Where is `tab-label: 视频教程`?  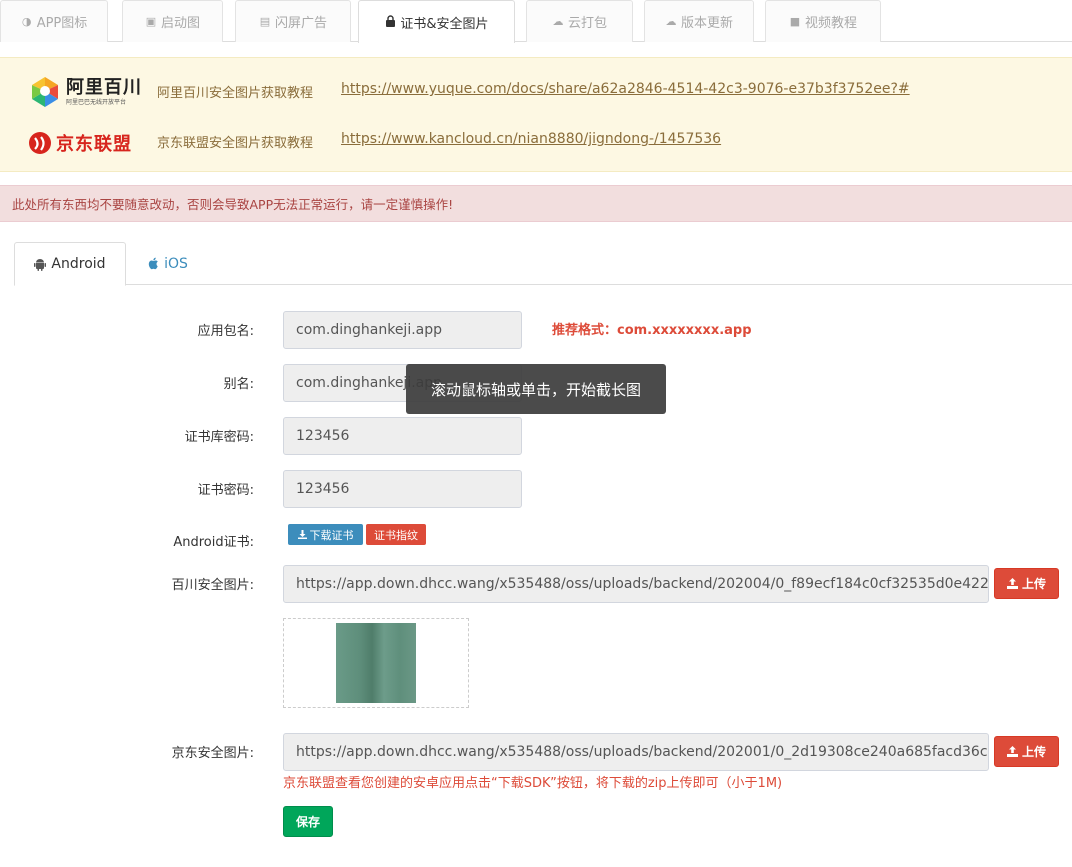 tab-label: 视频教程 is located at coordinates (830, 23).